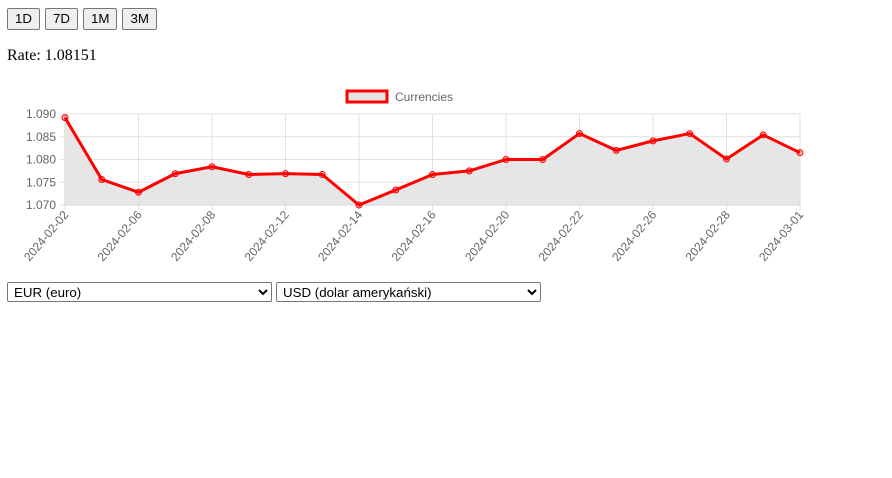 This screenshot has height=478, width=892. What do you see at coordinates (708, 236) in the screenshot?
I see `x-tick-label: 2024-02-28` at bounding box center [708, 236].